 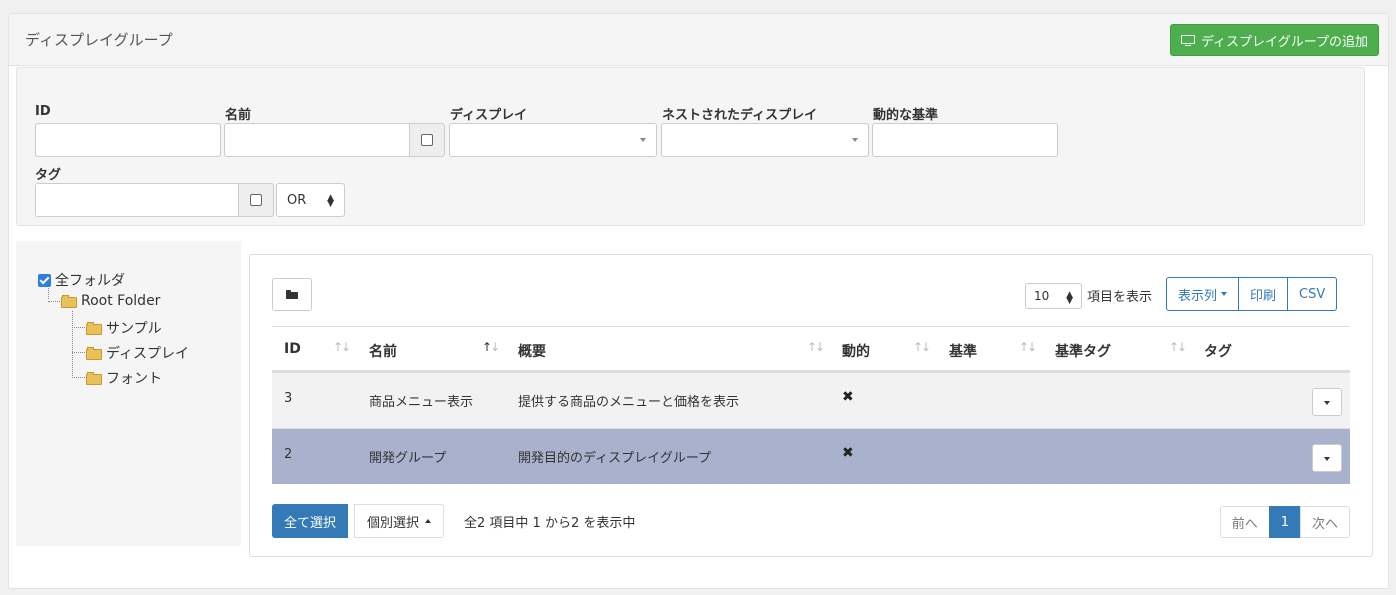 I want to click on column-header-id: ID, so click(x=292, y=349).